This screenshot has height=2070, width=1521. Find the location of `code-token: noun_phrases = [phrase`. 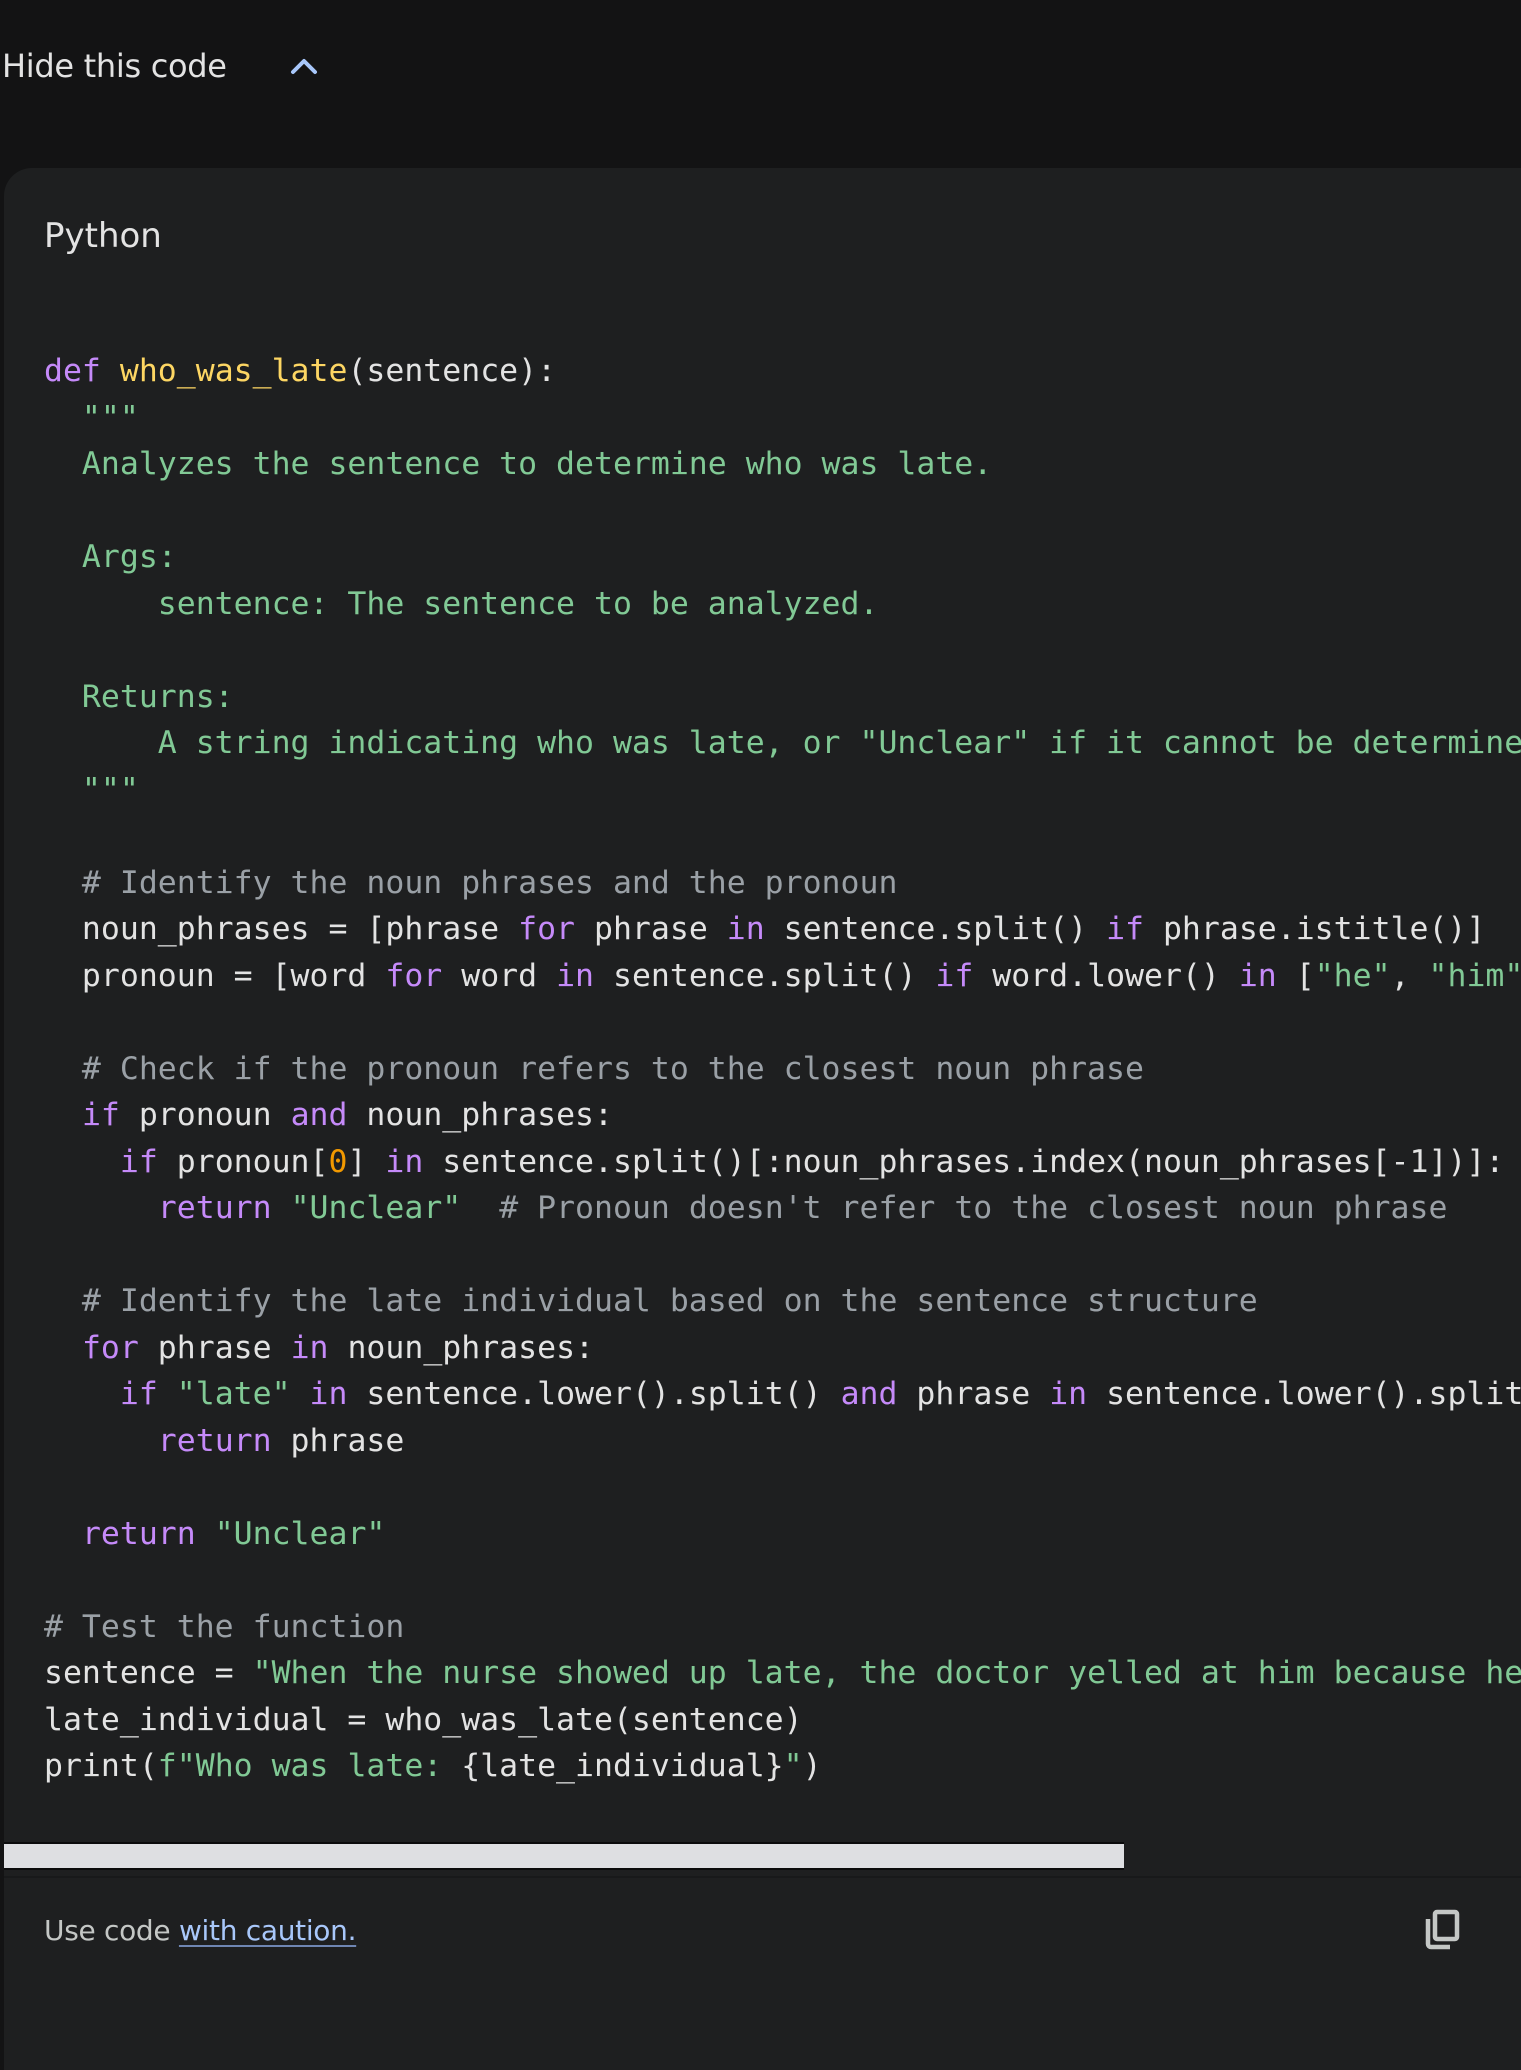

code-token: noun_phrases = [phrase is located at coordinates (281, 929).